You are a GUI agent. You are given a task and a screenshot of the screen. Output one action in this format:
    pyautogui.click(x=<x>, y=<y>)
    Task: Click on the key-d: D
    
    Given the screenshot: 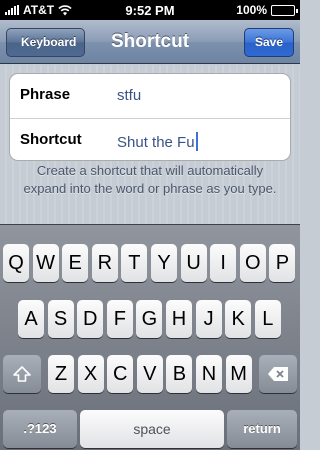 What is the action you would take?
    pyautogui.click(x=90, y=319)
    